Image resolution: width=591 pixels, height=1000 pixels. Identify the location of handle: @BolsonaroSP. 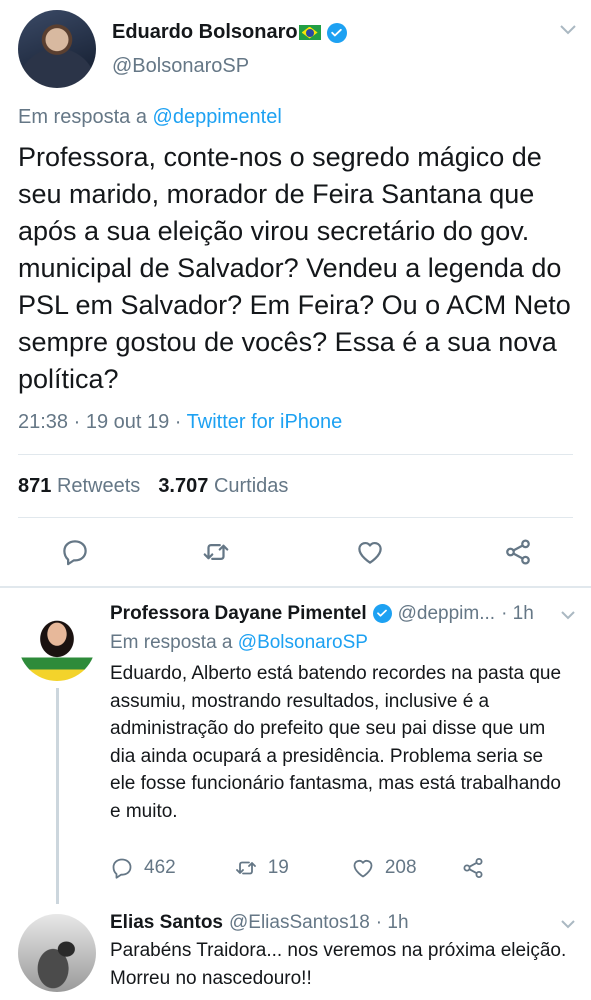
(180, 66).